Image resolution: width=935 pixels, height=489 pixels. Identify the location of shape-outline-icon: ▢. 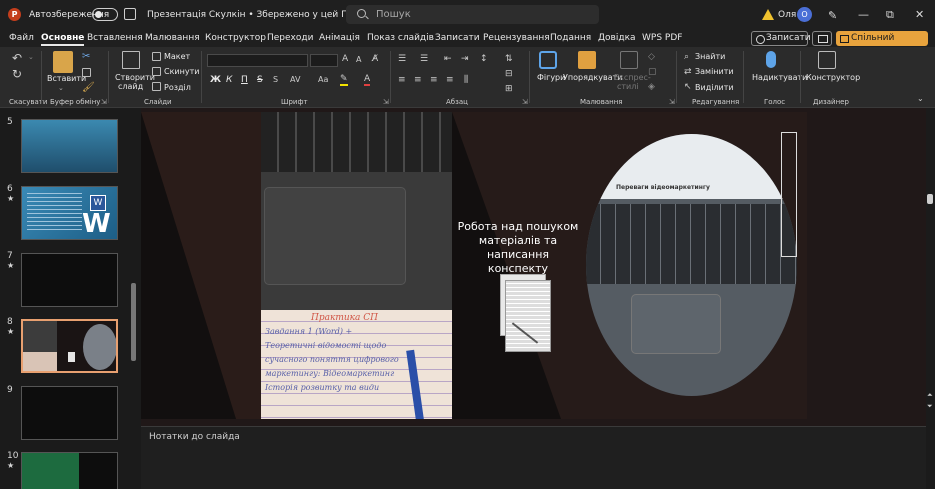
(652, 72).